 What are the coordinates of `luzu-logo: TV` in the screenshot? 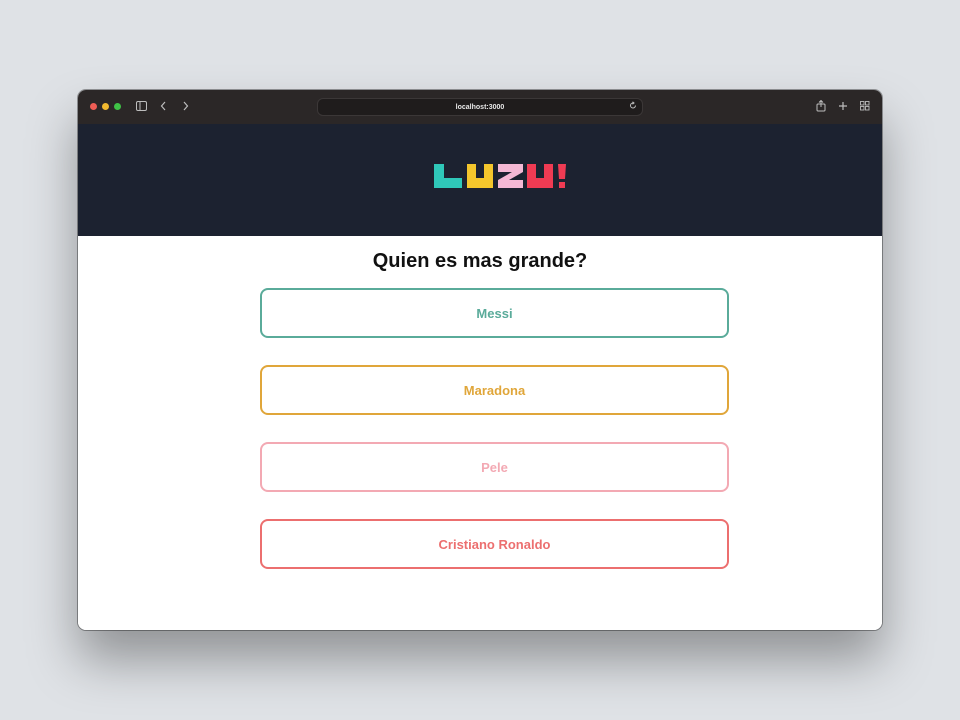 It's located at (504, 180).